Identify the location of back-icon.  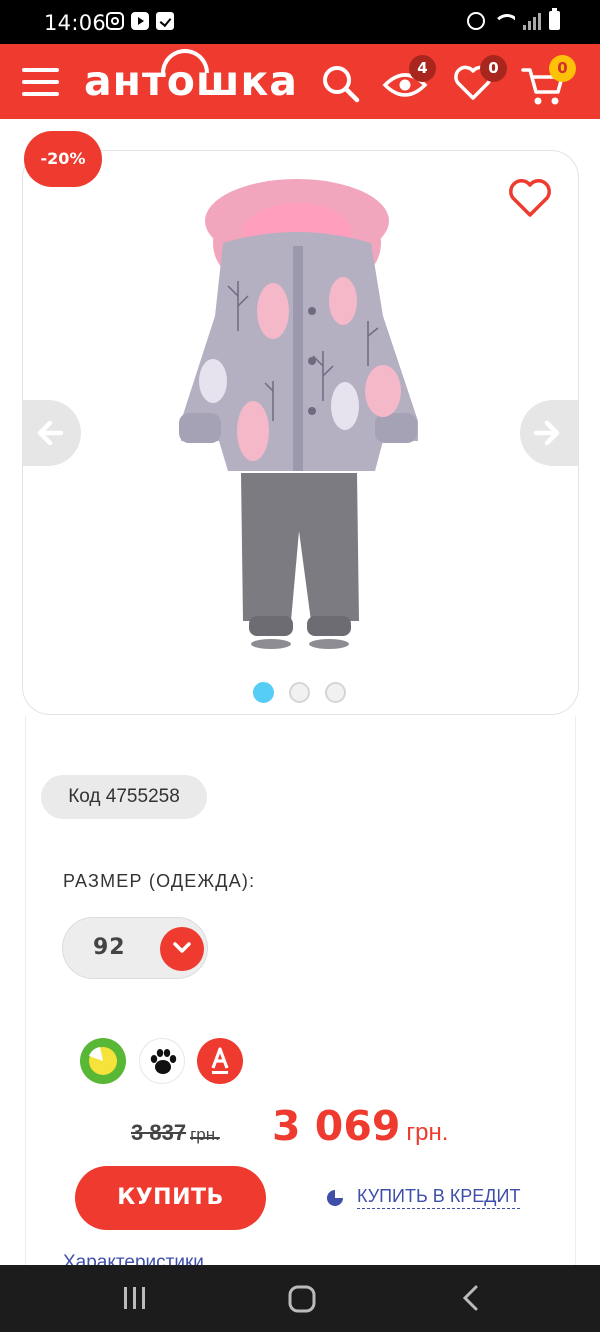
(471, 1298).